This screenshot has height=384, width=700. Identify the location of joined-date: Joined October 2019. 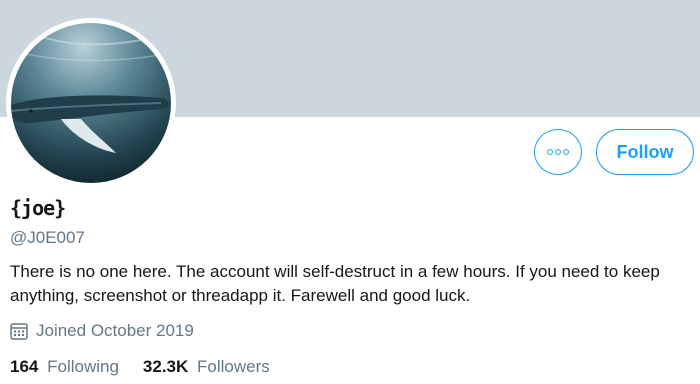
(102, 331).